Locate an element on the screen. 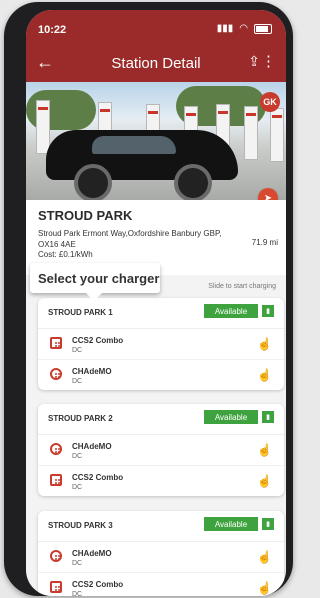  share-icon: ⇪ is located at coordinates (254, 61).